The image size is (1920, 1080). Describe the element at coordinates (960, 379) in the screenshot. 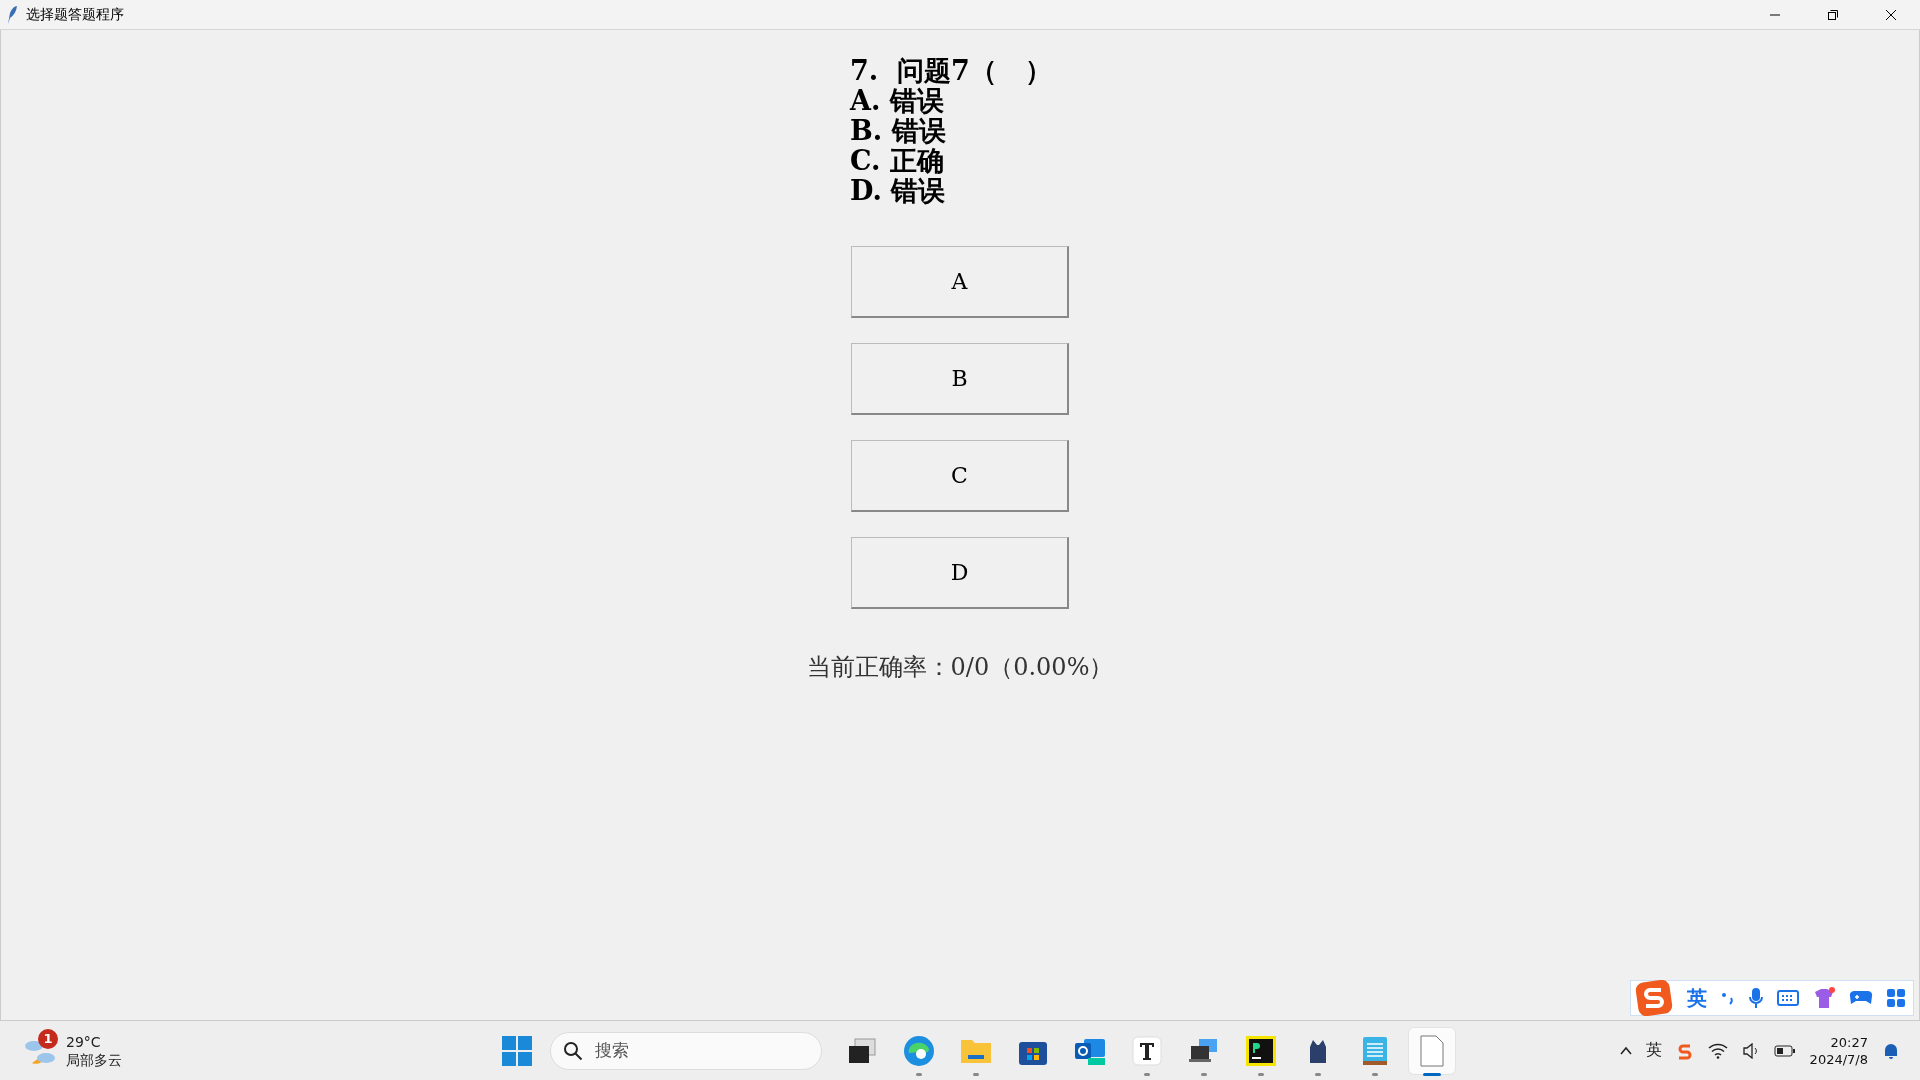

I see `answer-button: B` at that location.